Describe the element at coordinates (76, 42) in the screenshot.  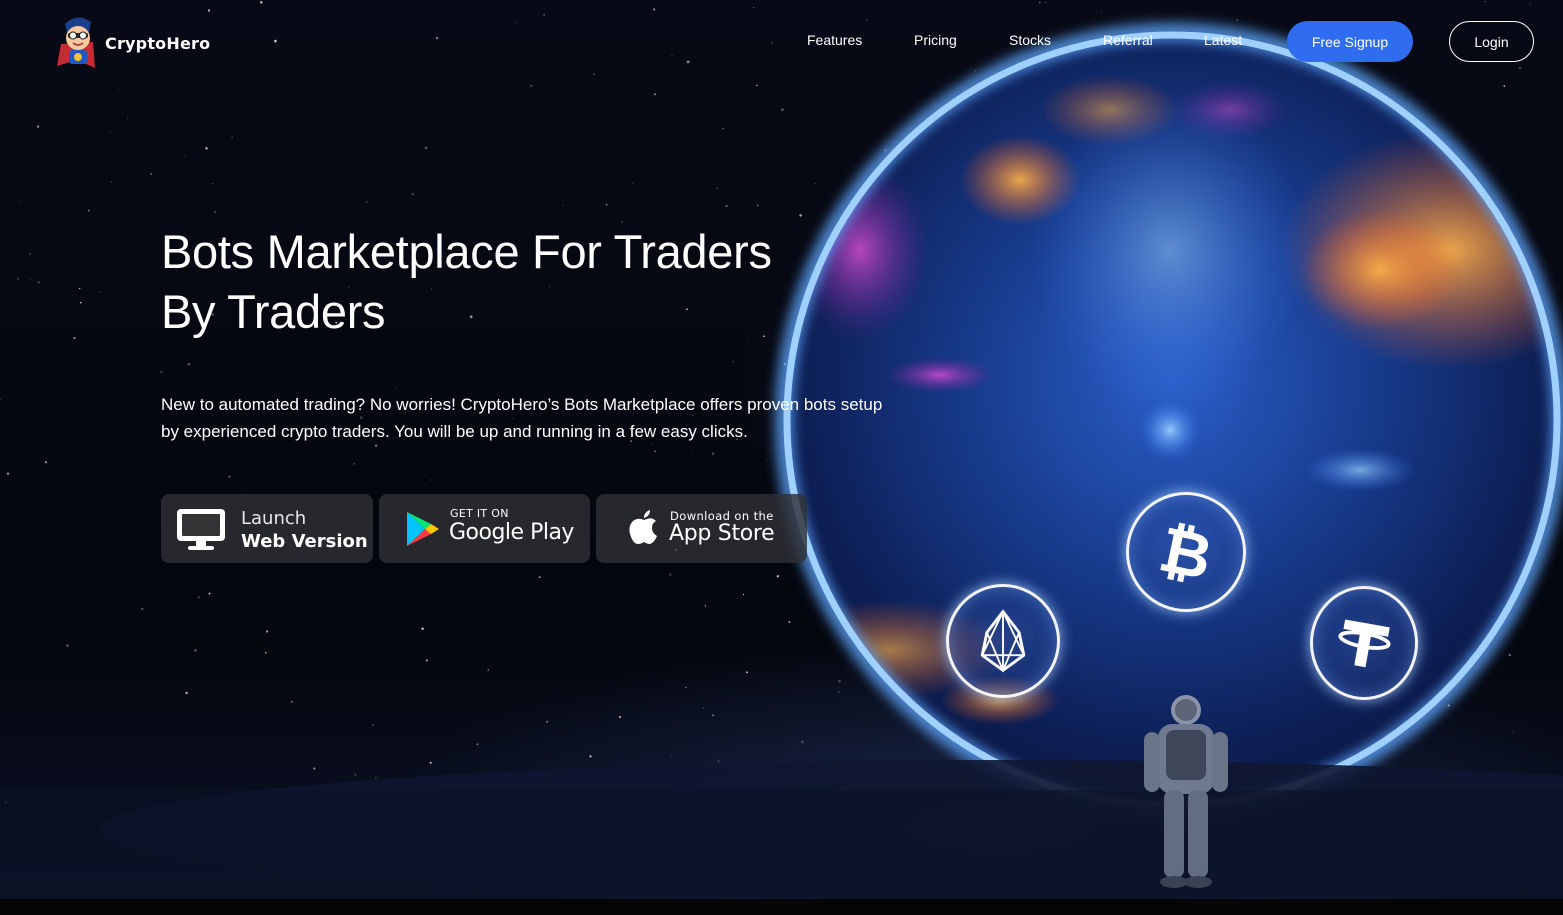
I see `hero-mascot-icon` at that location.